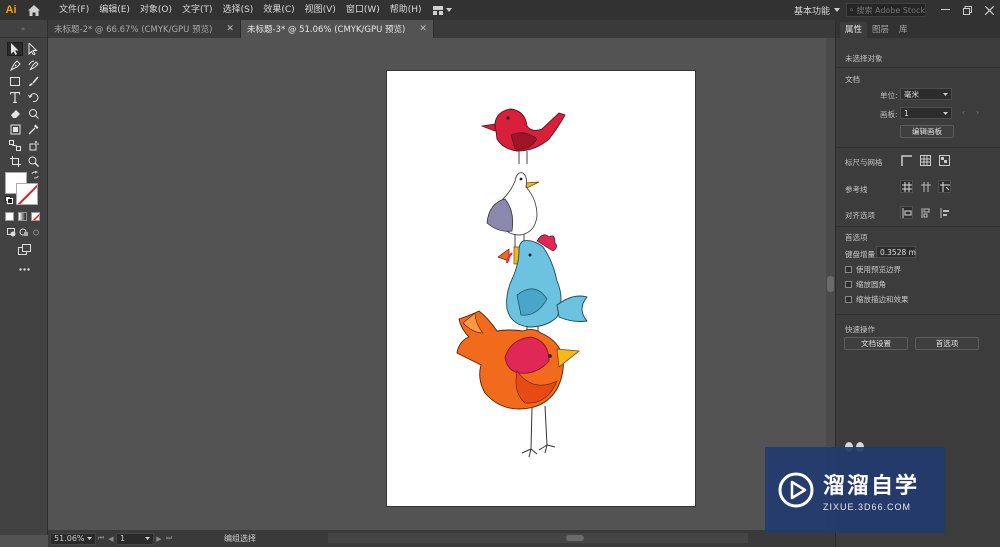 This screenshot has height=547, width=1000. Describe the element at coordinates (197, 10) in the screenshot. I see `menu-type: 文字(T)` at that location.